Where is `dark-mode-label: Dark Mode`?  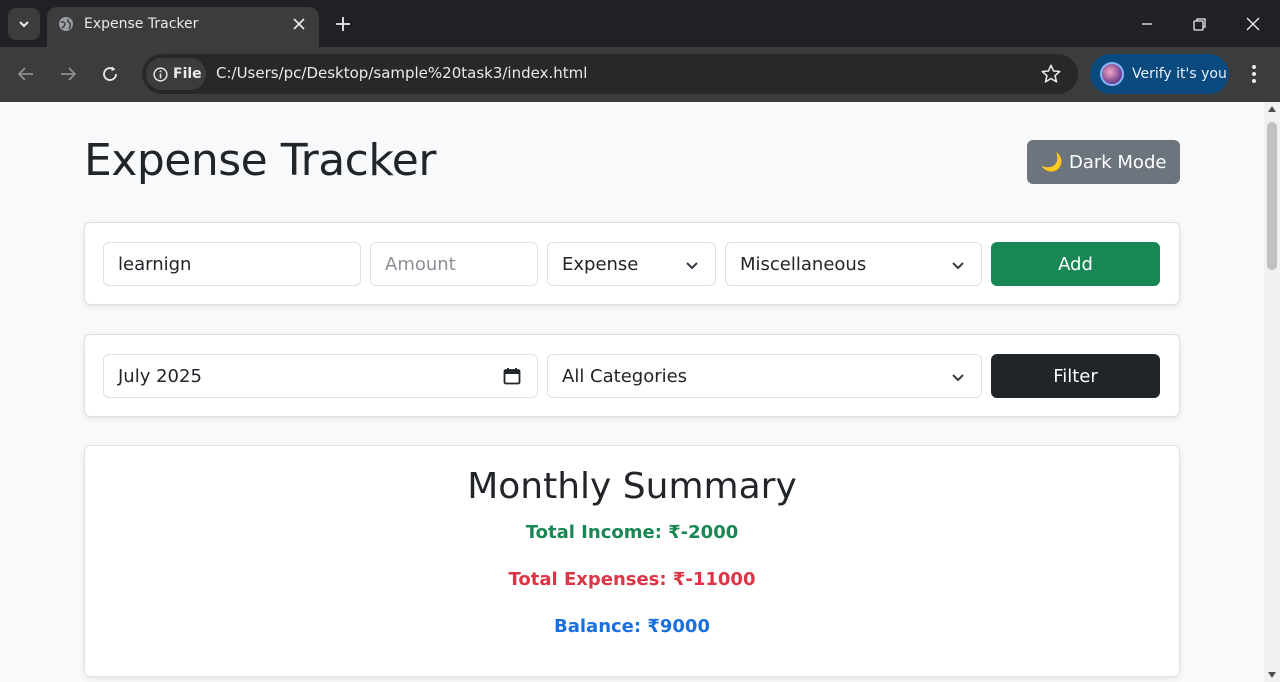
dark-mode-label: Dark Mode is located at coordinates (1117, 162).